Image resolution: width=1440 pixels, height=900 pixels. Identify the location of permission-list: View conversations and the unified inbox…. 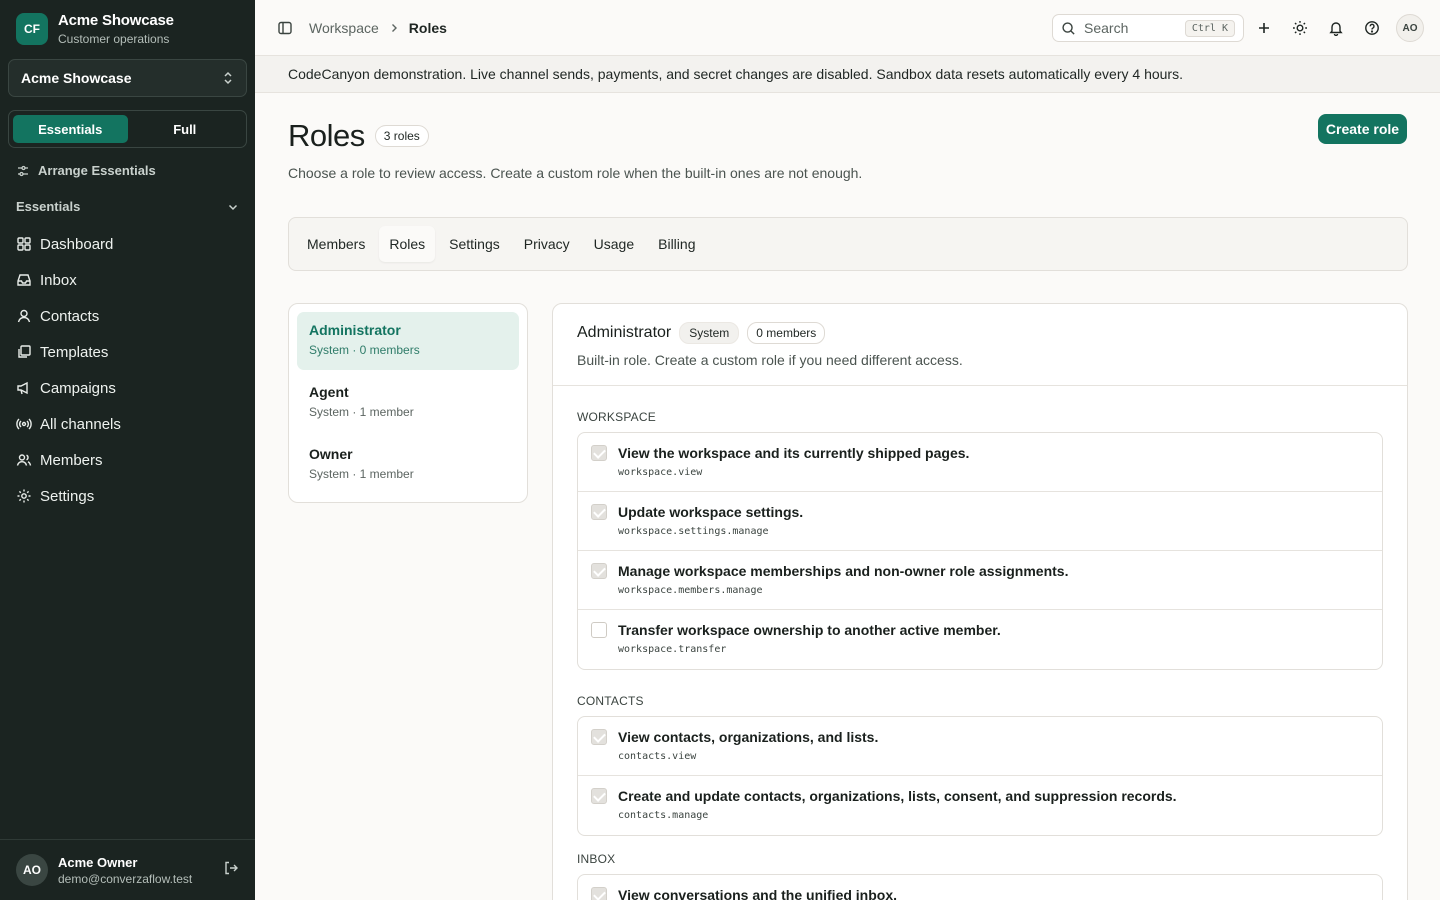
(980, 887).